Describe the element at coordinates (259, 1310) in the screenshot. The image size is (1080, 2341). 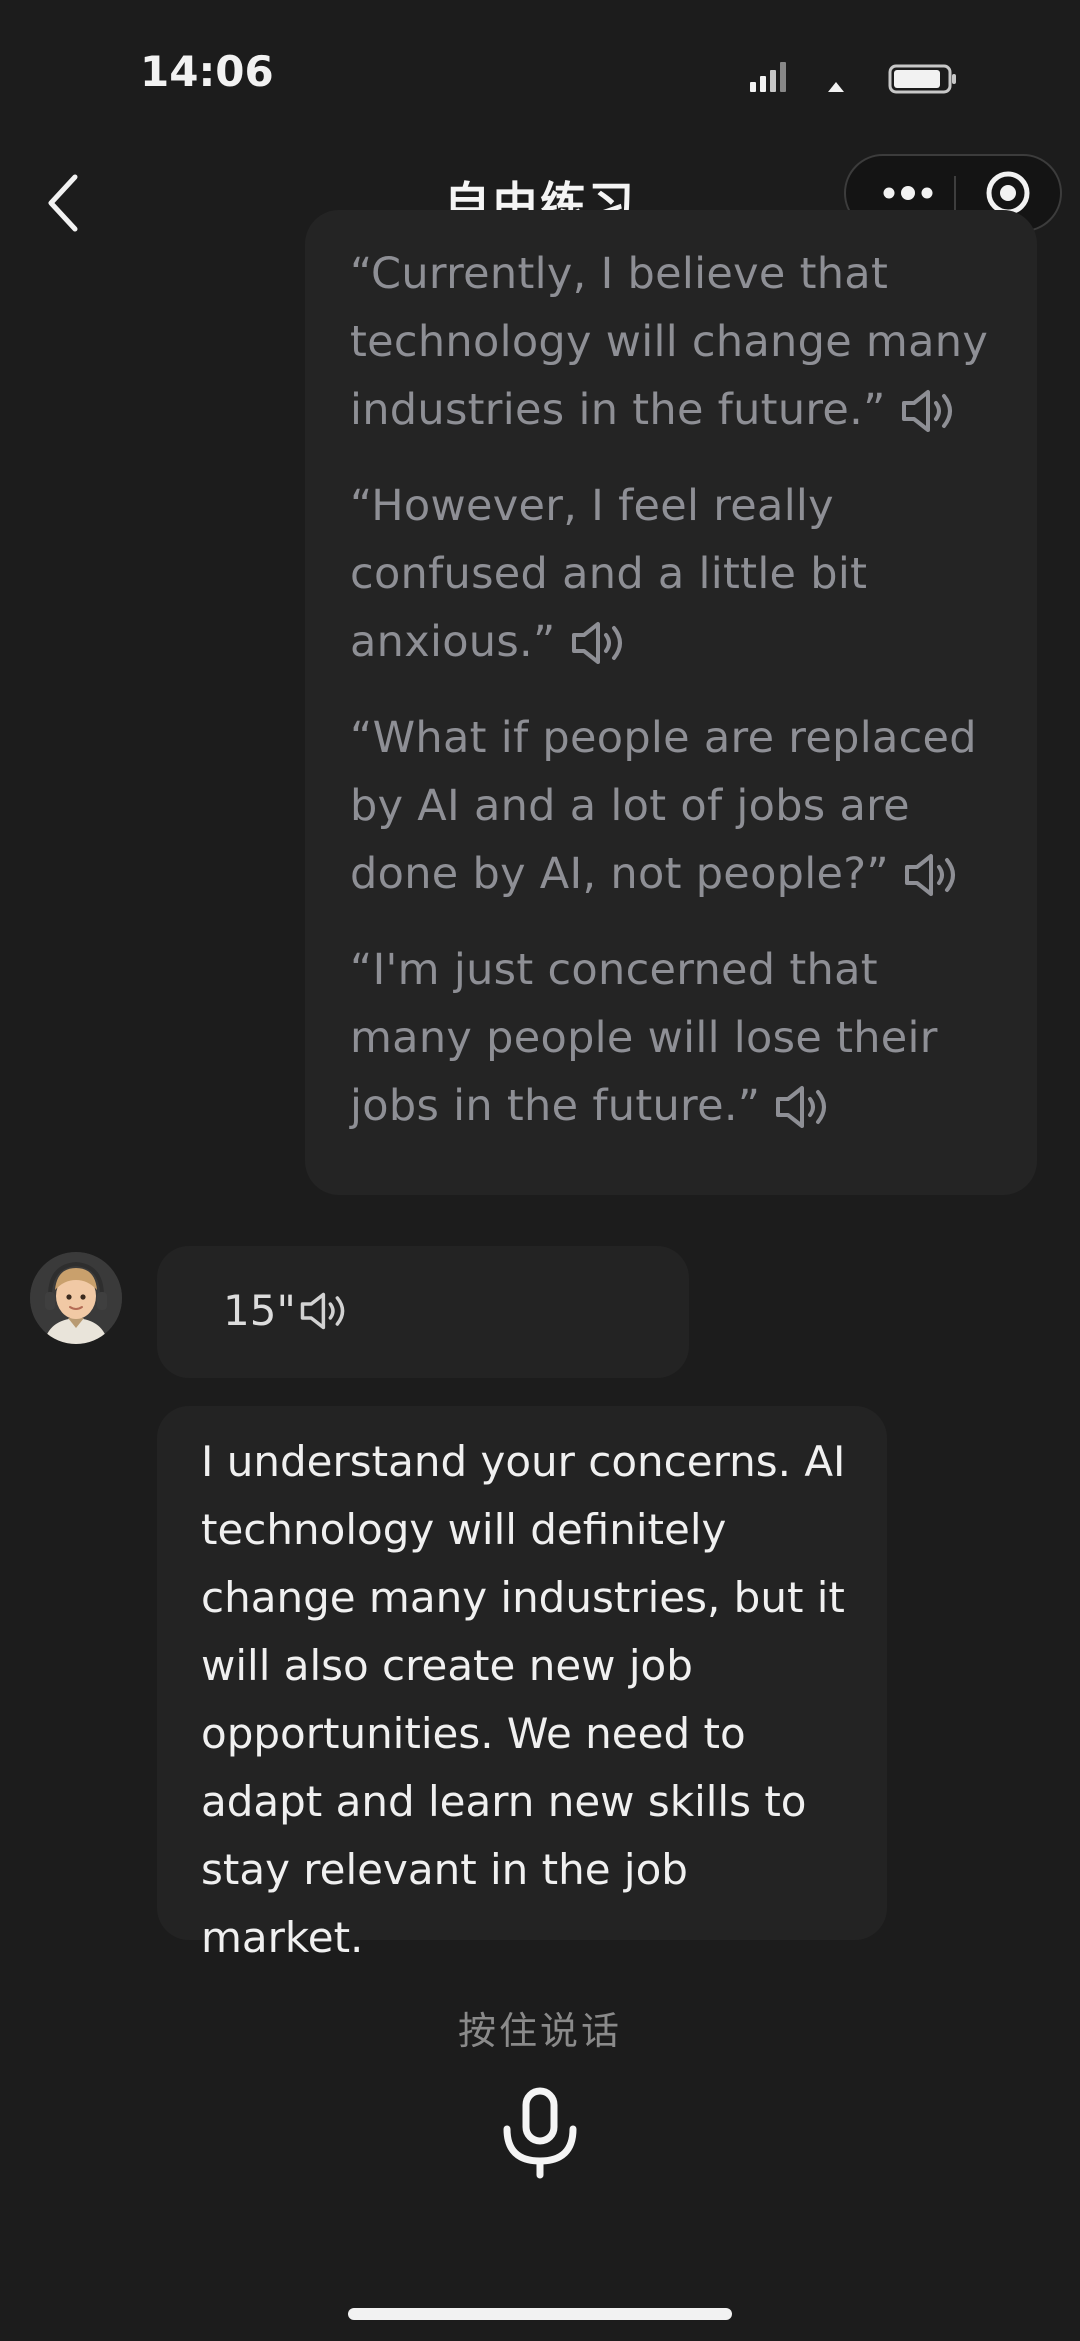
I see `voice-duration: 15"` at that location.